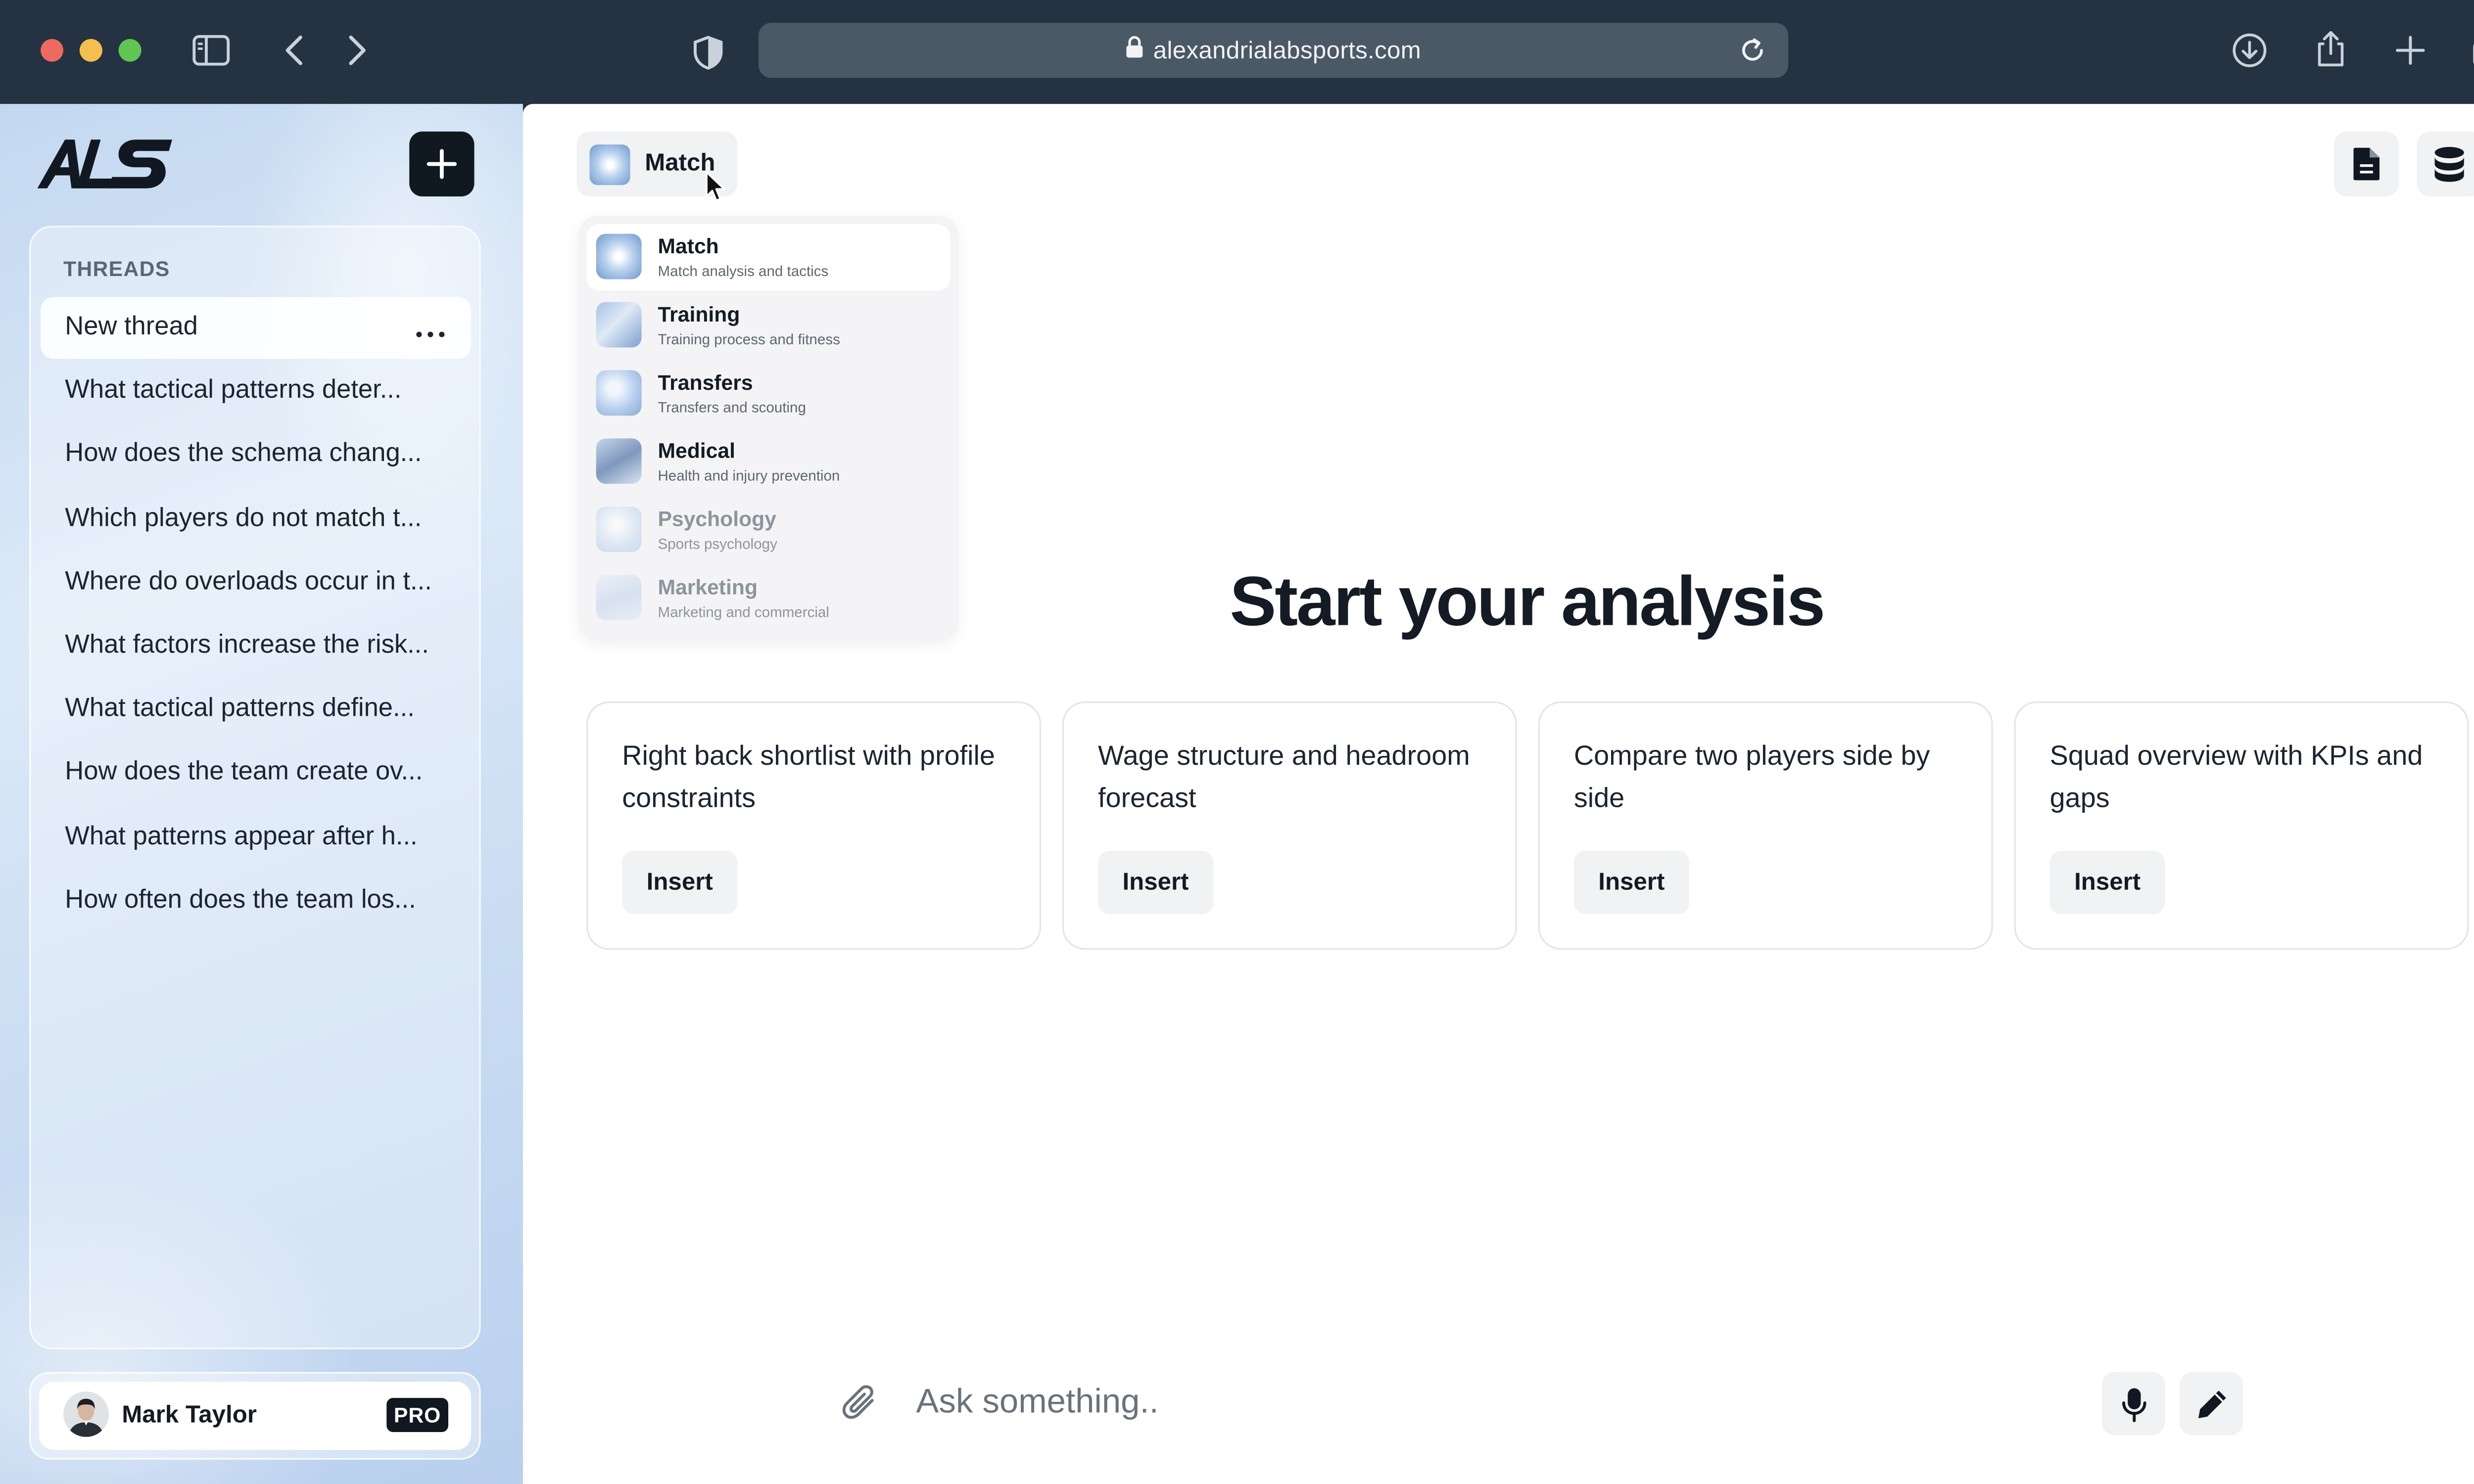 This screenshot has width=2474, height=1484. What do you see at coordinates (417, 1415) in the screenshot?
I see `plan-badge: PRO` at bounding box center [417, 1415].